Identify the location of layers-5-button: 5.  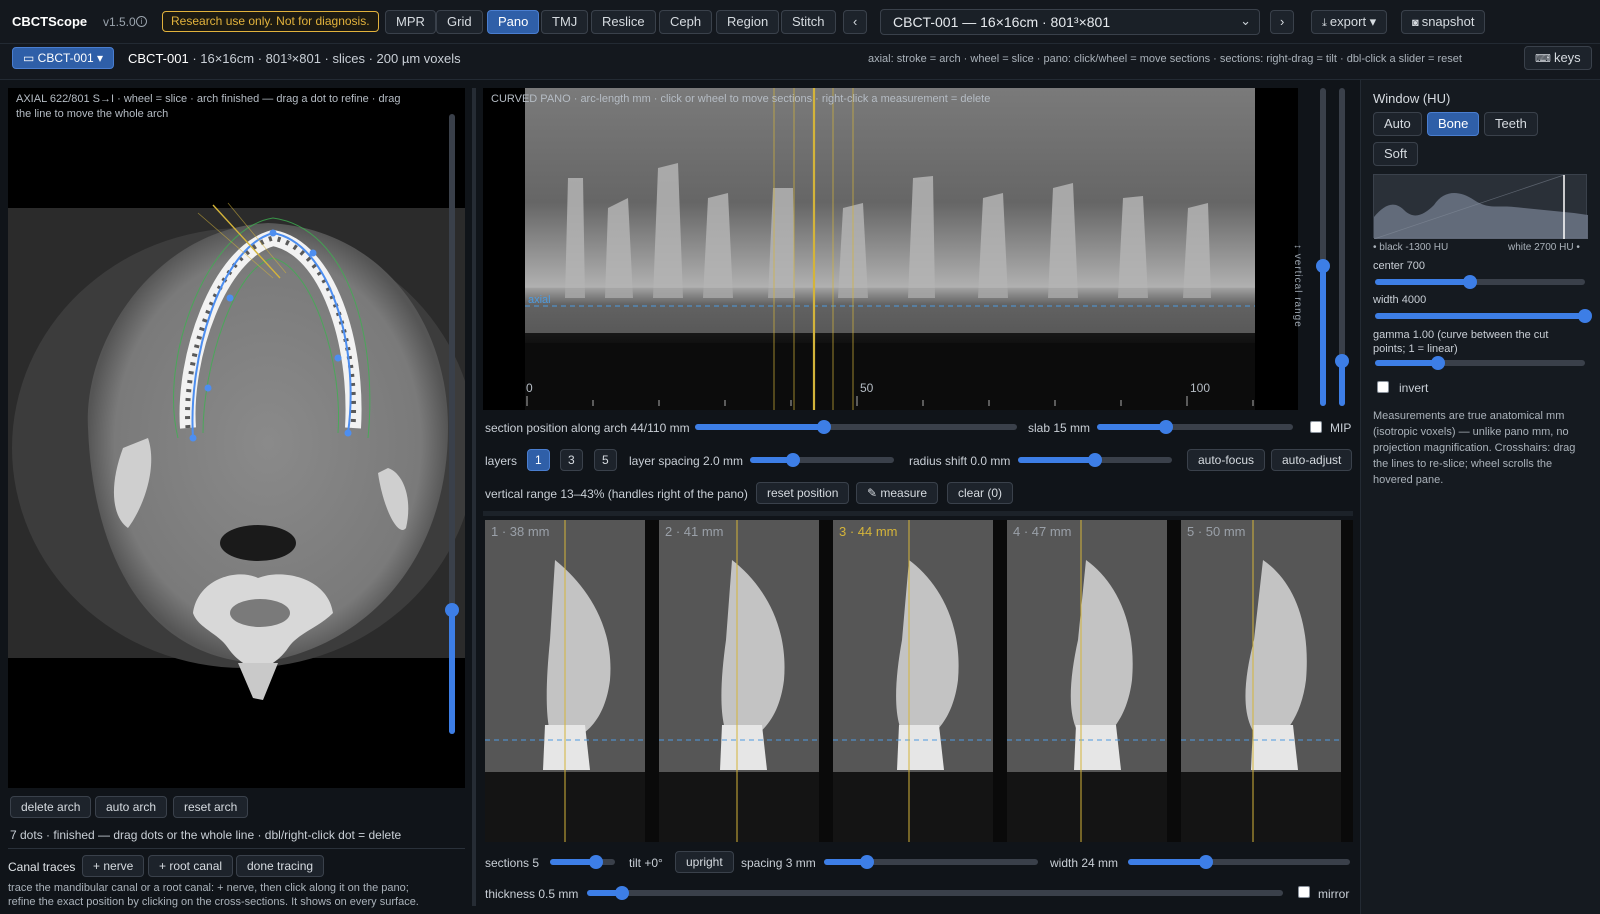
(605, 460).